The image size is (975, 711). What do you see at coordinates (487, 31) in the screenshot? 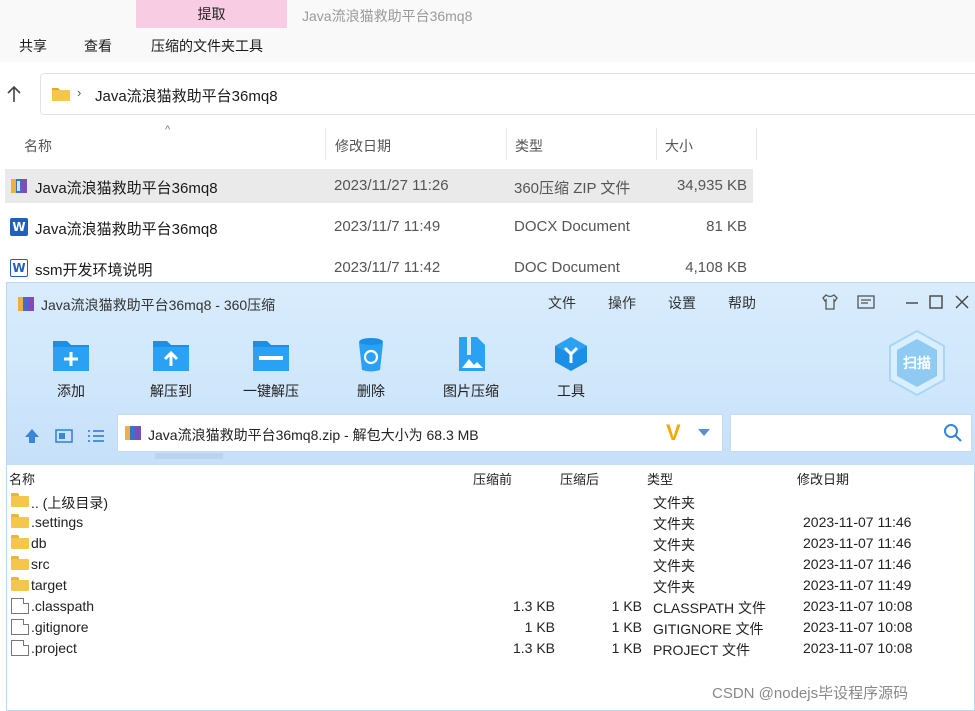
I see `ribbon: 提取 Java流浪猫救助平台36mq8 共享 查看 压缩的文件夹工具` at bounding box center [487, 31].